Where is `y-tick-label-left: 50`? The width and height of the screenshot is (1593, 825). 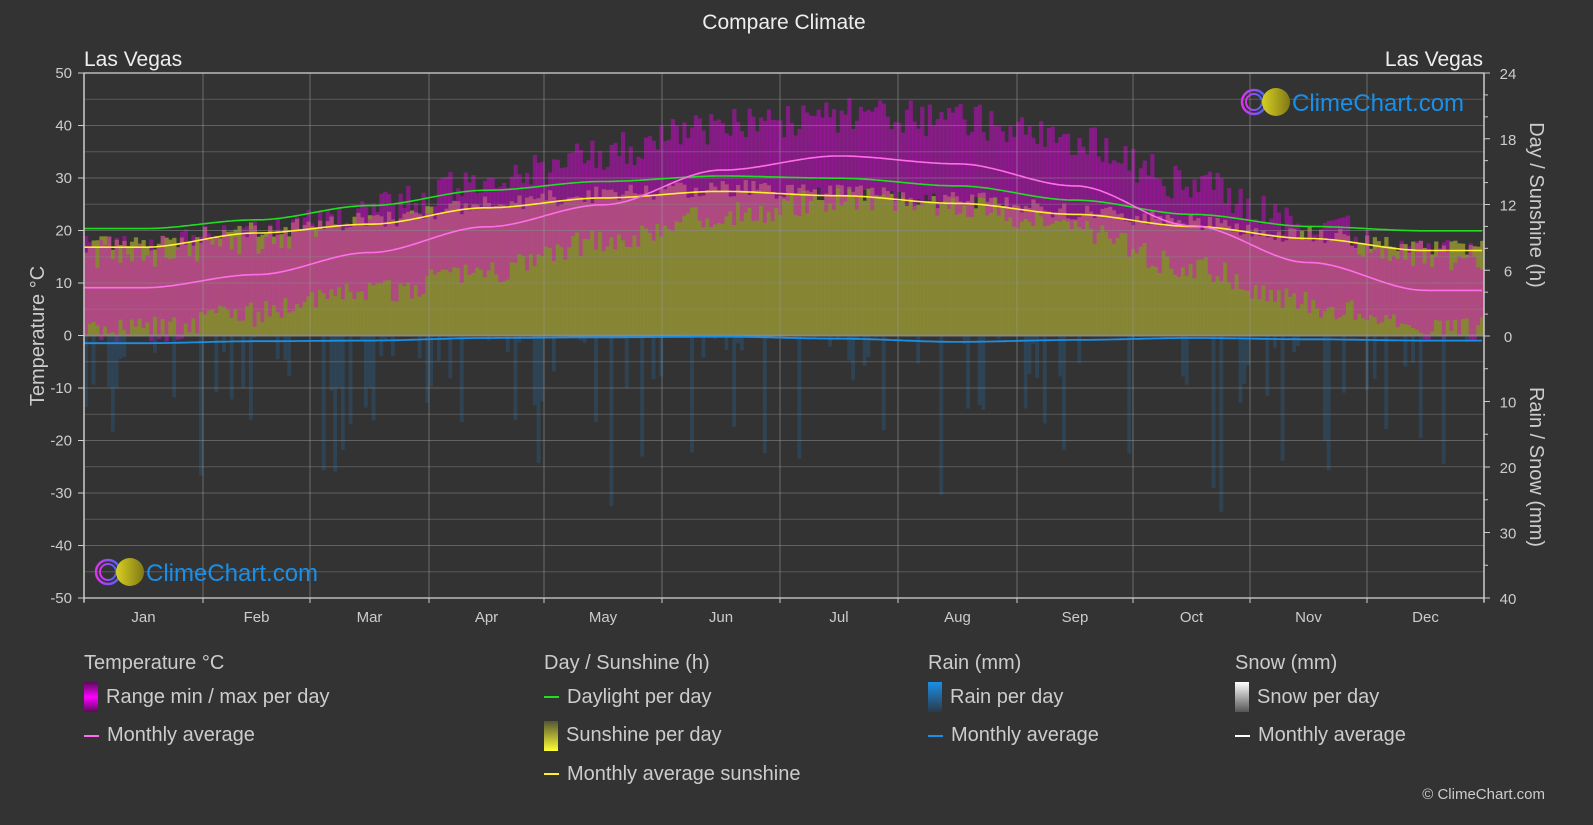
y-tick-label-left: 50 is located at coordinates (63, 73).